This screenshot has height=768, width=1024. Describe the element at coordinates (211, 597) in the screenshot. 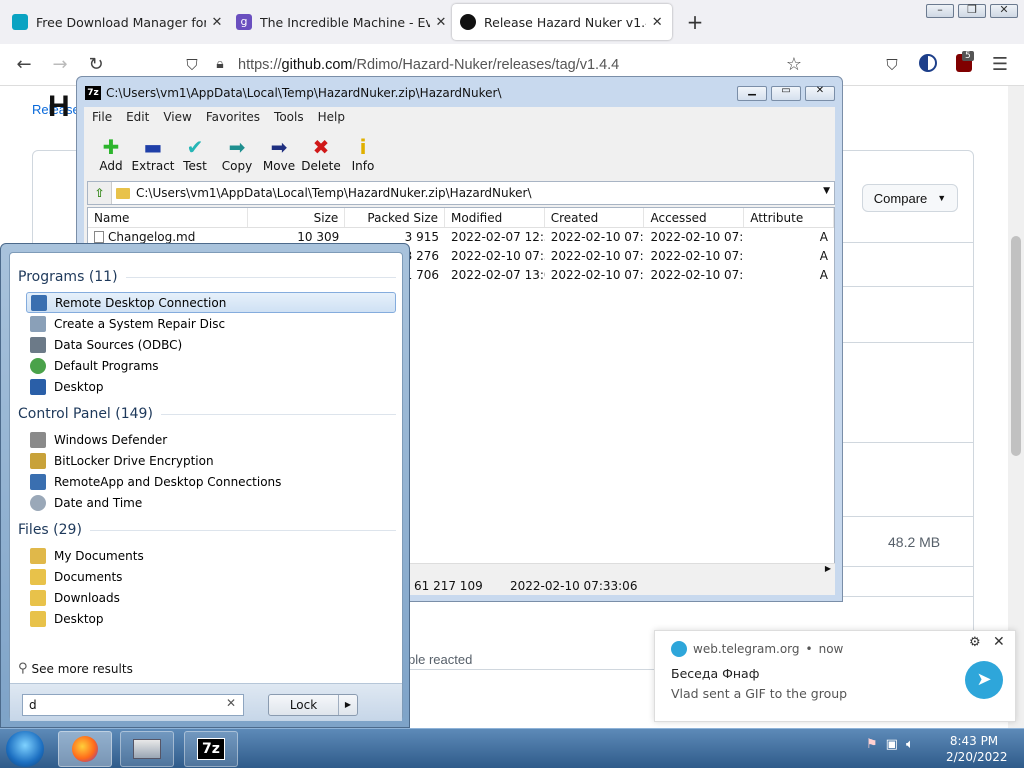

I see `result-downloads: Downloads` at that location.